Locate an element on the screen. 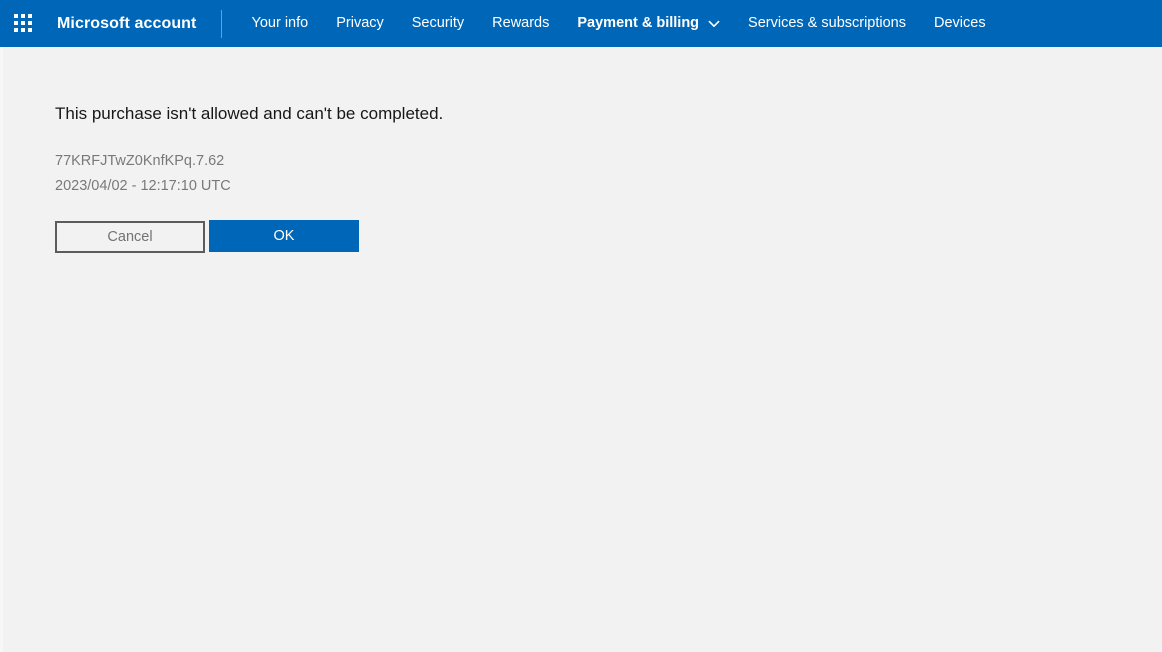 The width and height of the screenshot is (1162, 652). reference-code: 77KRFJTwZ0KnfKPq.7.62 is located at coordinates (140, 161).